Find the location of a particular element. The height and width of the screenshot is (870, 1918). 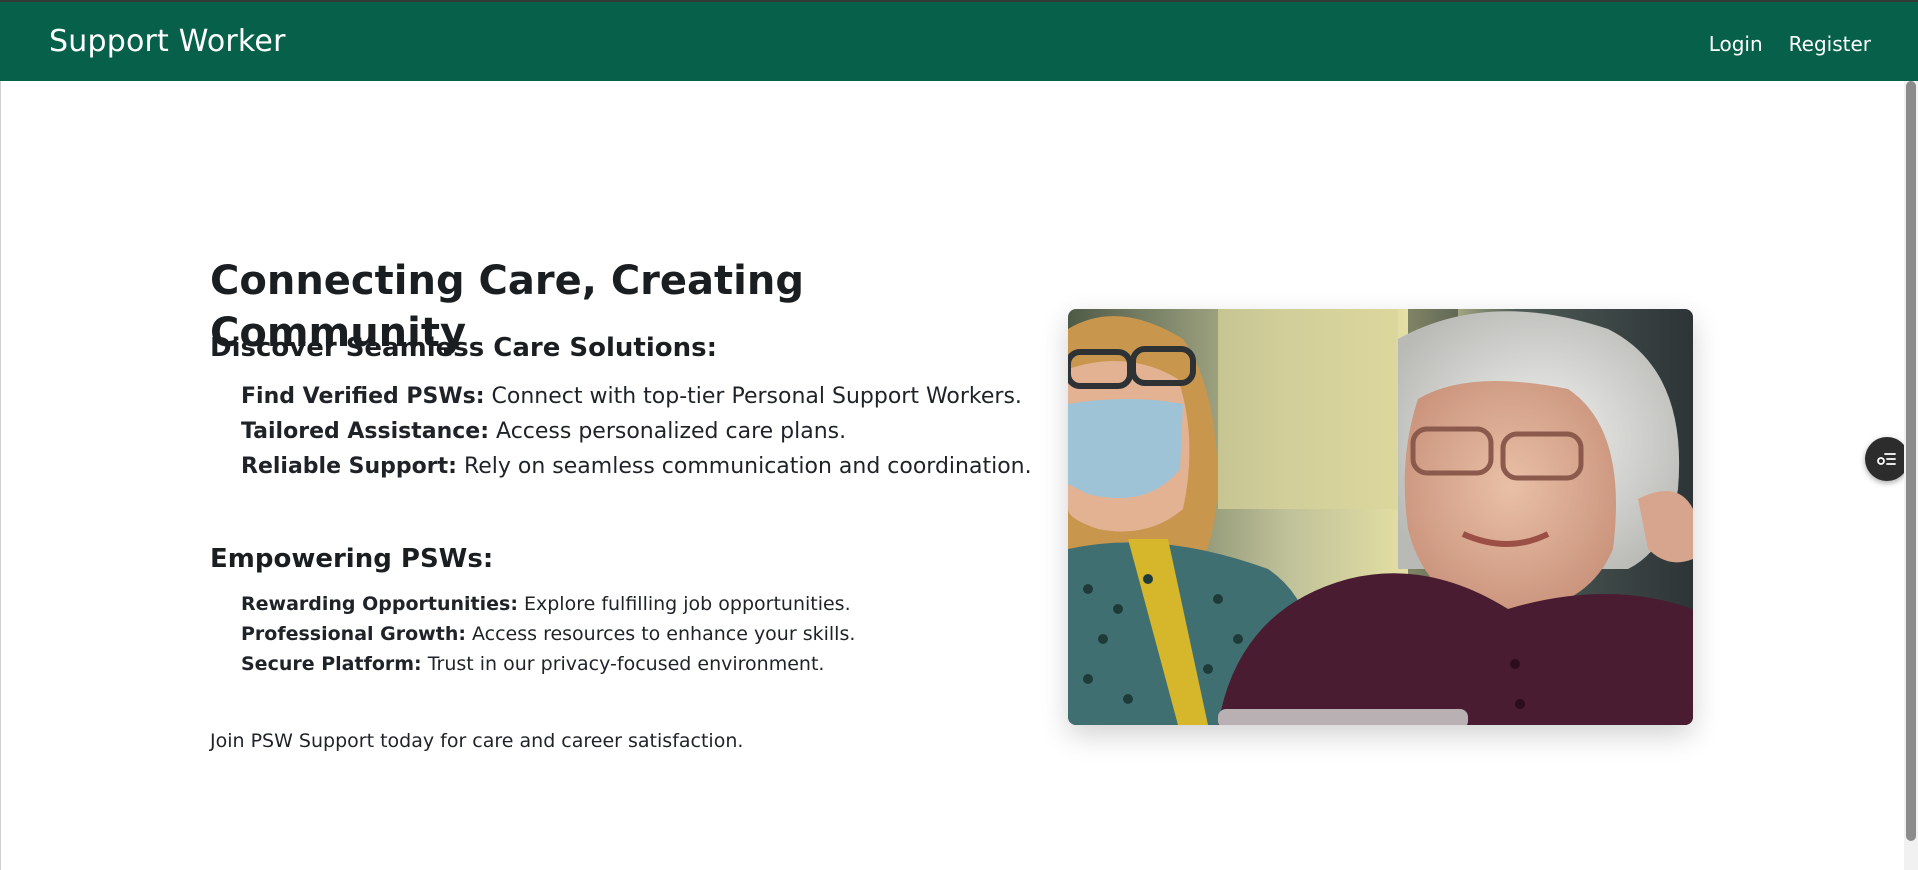

list-item-text: Access personalized care plans. is located at coordinates (668, 431).